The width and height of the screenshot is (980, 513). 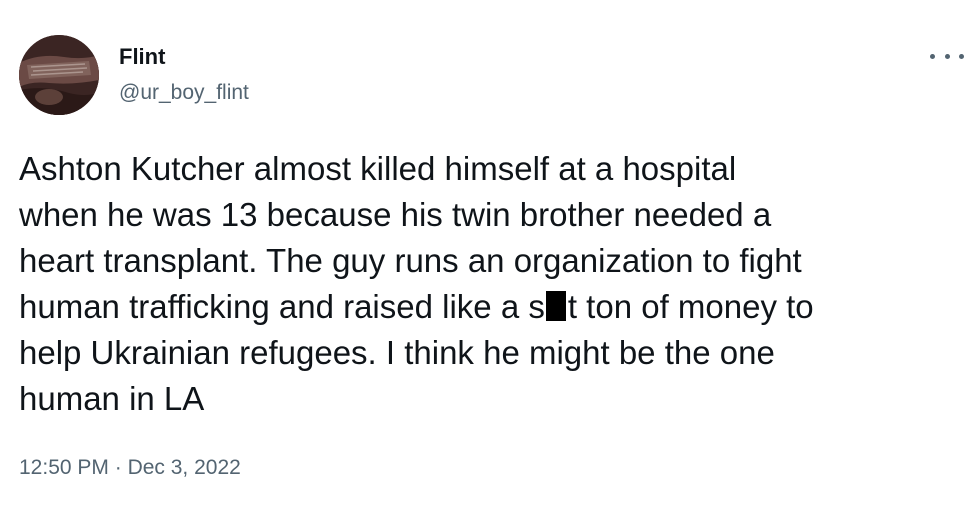 I want to click on display-name: Flint, so click(x=142, y=57).